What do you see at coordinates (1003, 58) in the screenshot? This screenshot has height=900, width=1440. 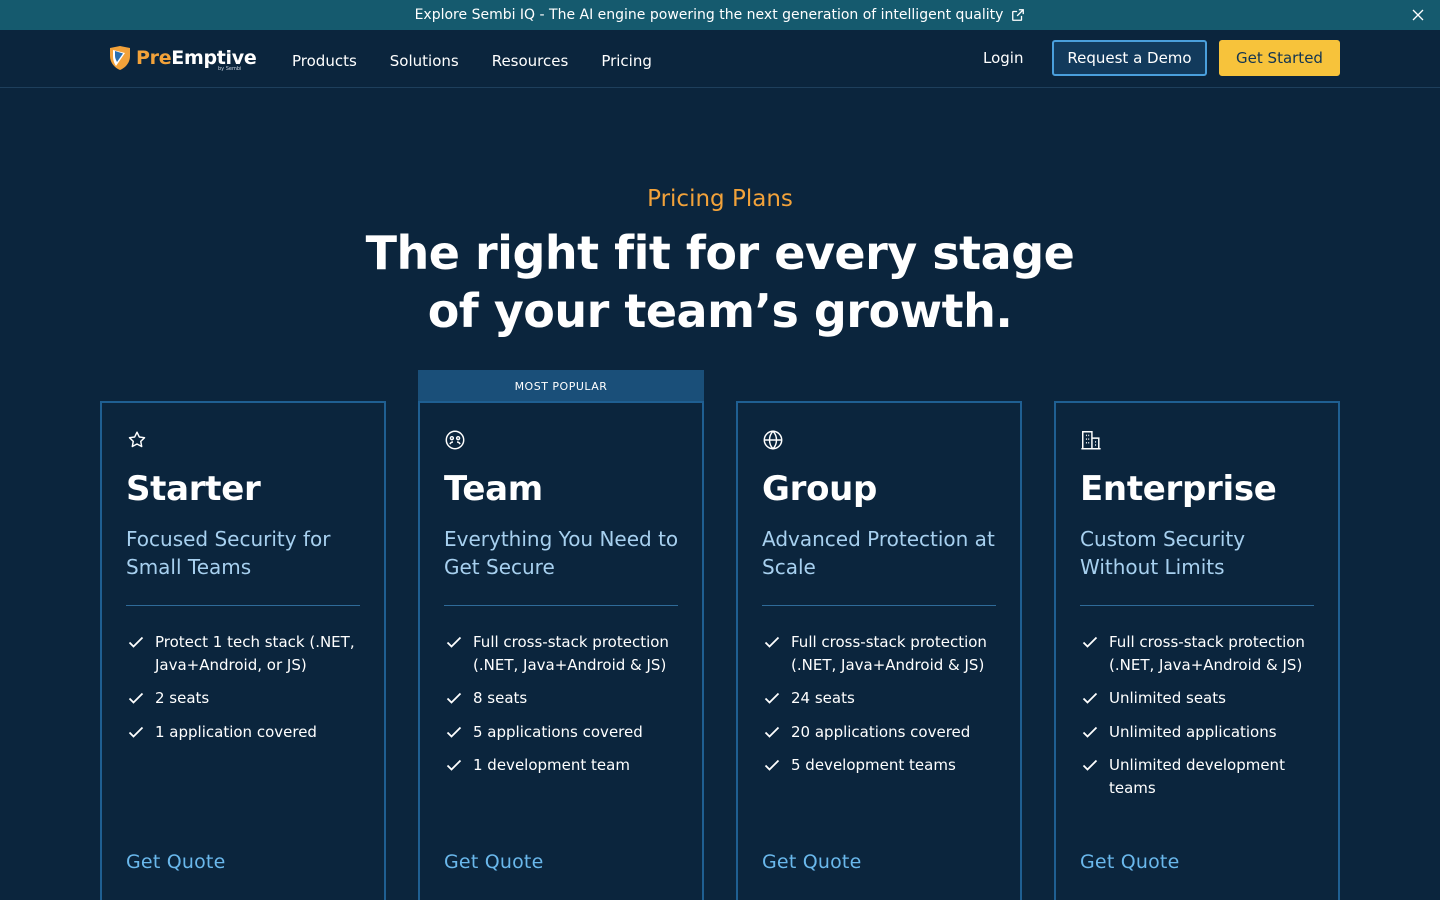 I see `login-link: Login` at bounding box center [1003, 58].